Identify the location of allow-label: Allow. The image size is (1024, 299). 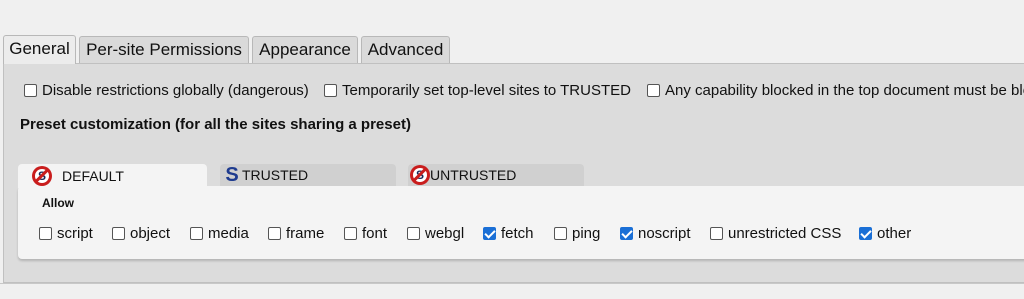
(58, 203).